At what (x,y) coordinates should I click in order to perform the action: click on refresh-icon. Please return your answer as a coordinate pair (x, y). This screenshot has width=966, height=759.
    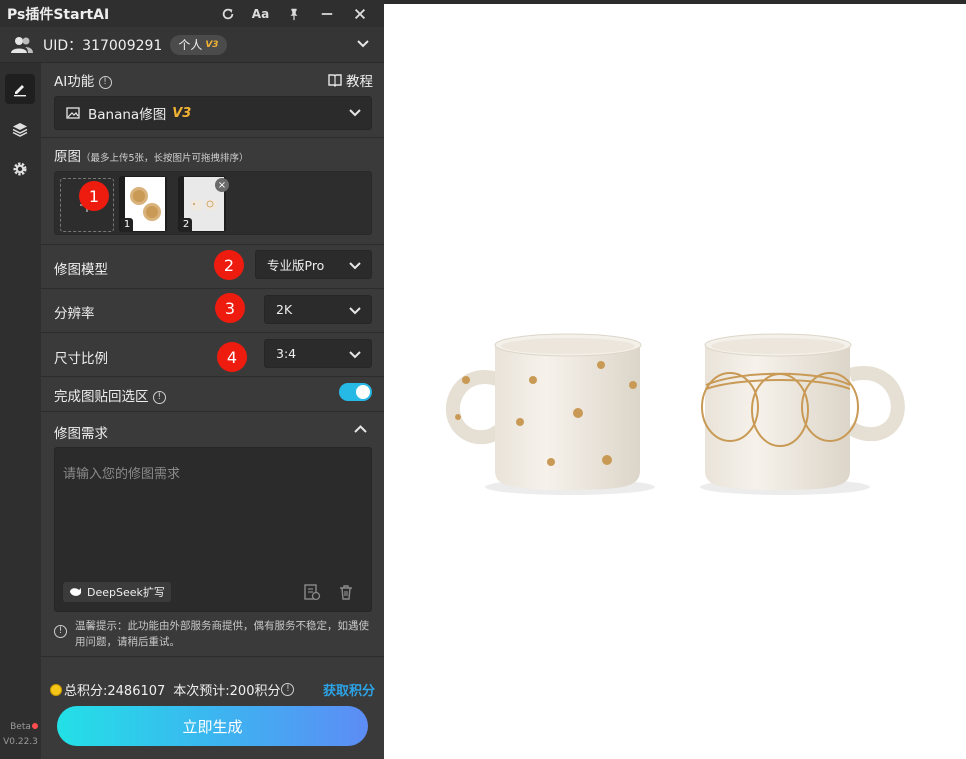
    Looking at the image, I should click on (227, 13).